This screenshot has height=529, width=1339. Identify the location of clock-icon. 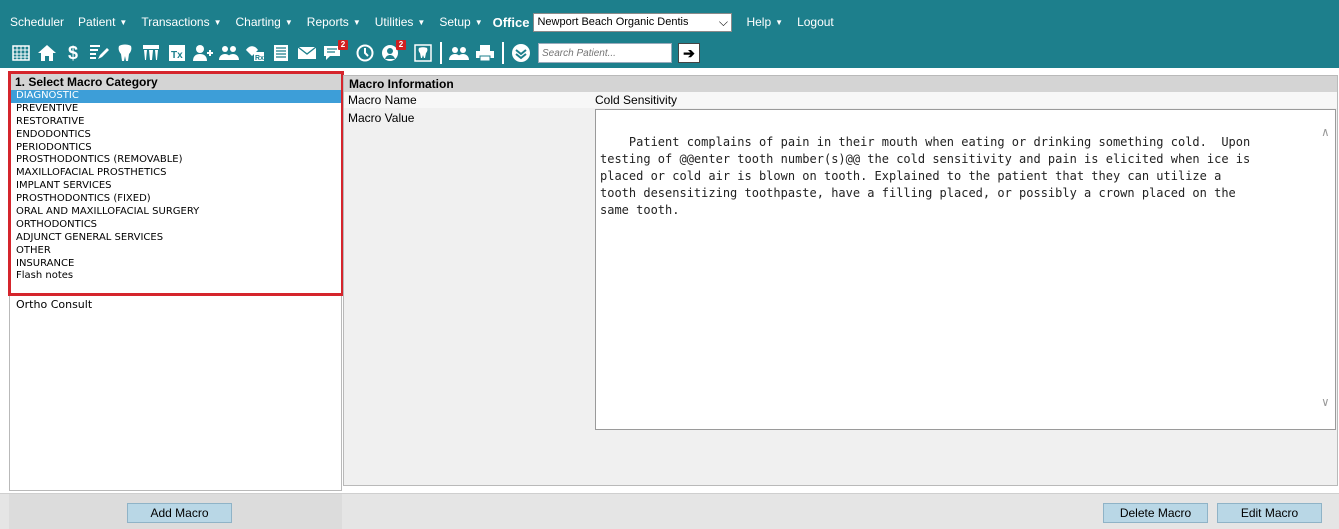
(365, 53).